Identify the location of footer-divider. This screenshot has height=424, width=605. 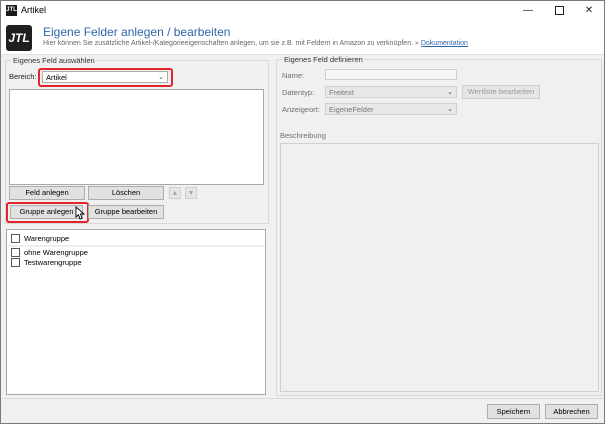
(302, 398).